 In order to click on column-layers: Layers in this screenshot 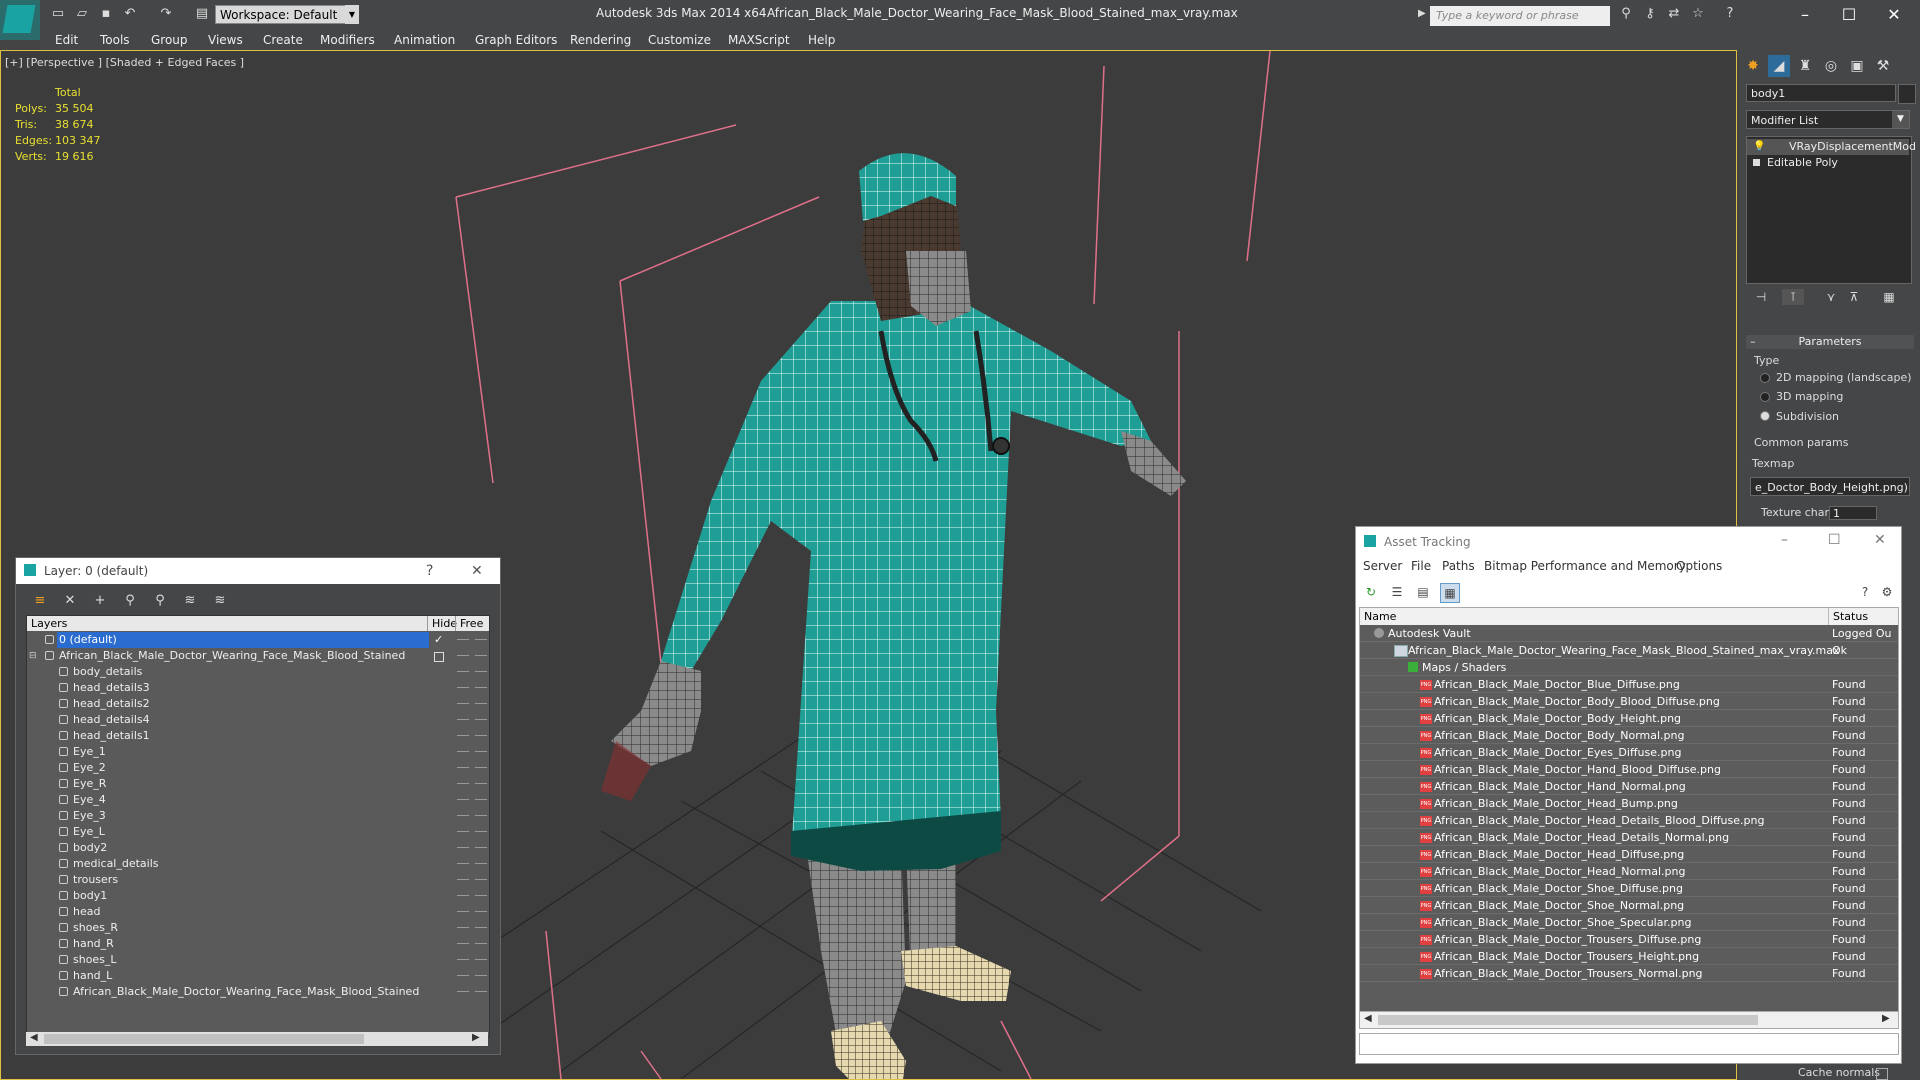, I will do `click(49, 623)`.